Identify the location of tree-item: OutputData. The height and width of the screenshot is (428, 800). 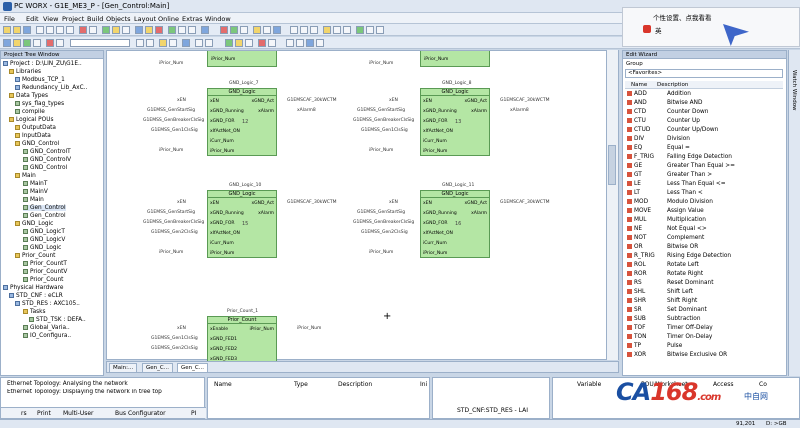
(35, 128).